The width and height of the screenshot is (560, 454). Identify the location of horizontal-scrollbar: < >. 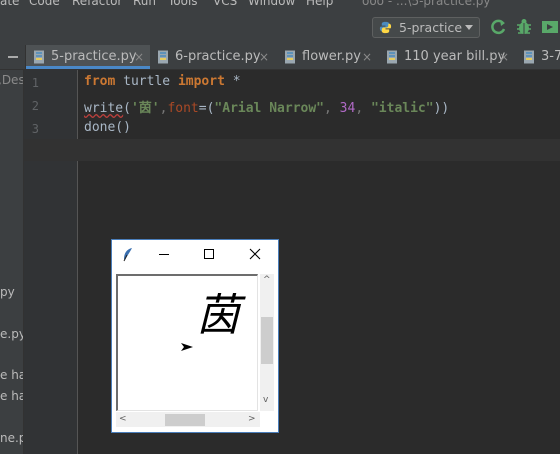
(188, 419).